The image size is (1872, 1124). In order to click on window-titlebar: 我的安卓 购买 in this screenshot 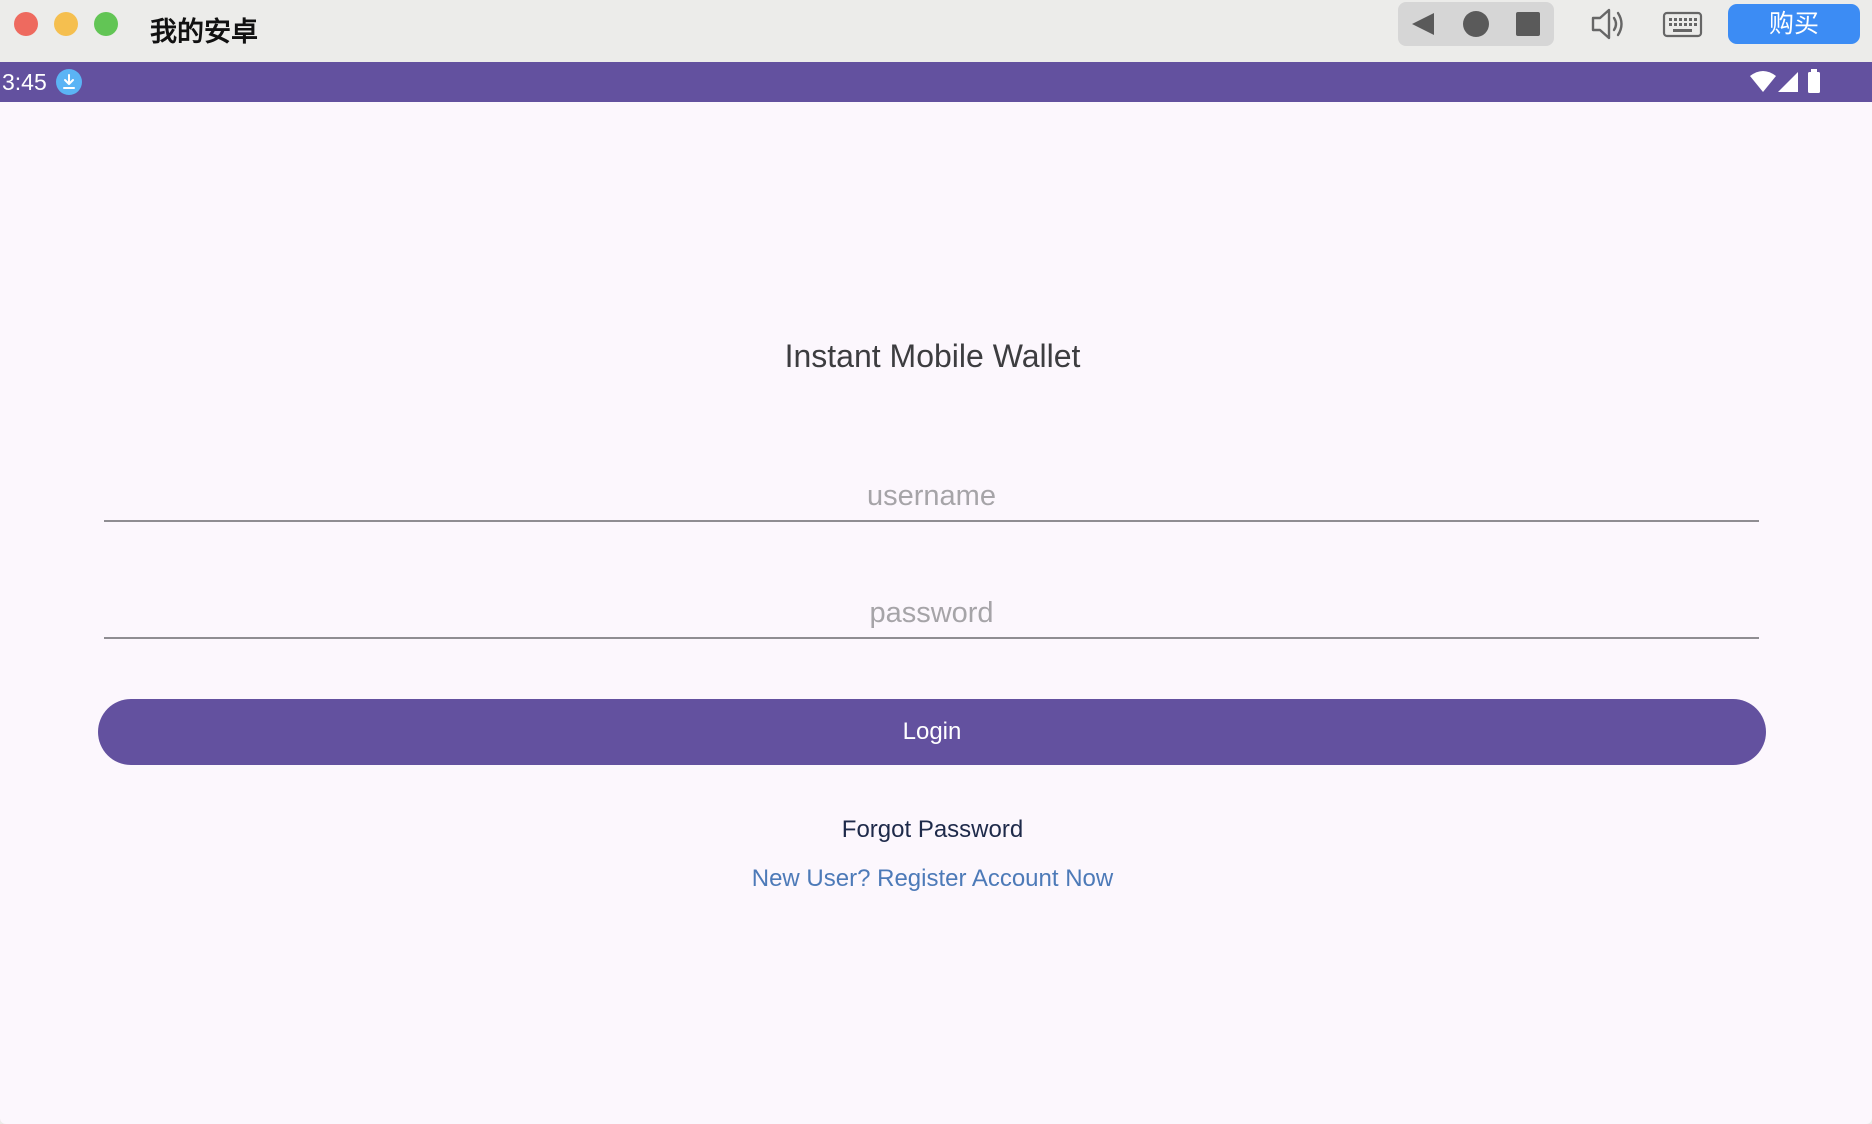, I will do `click(936, 31)`.